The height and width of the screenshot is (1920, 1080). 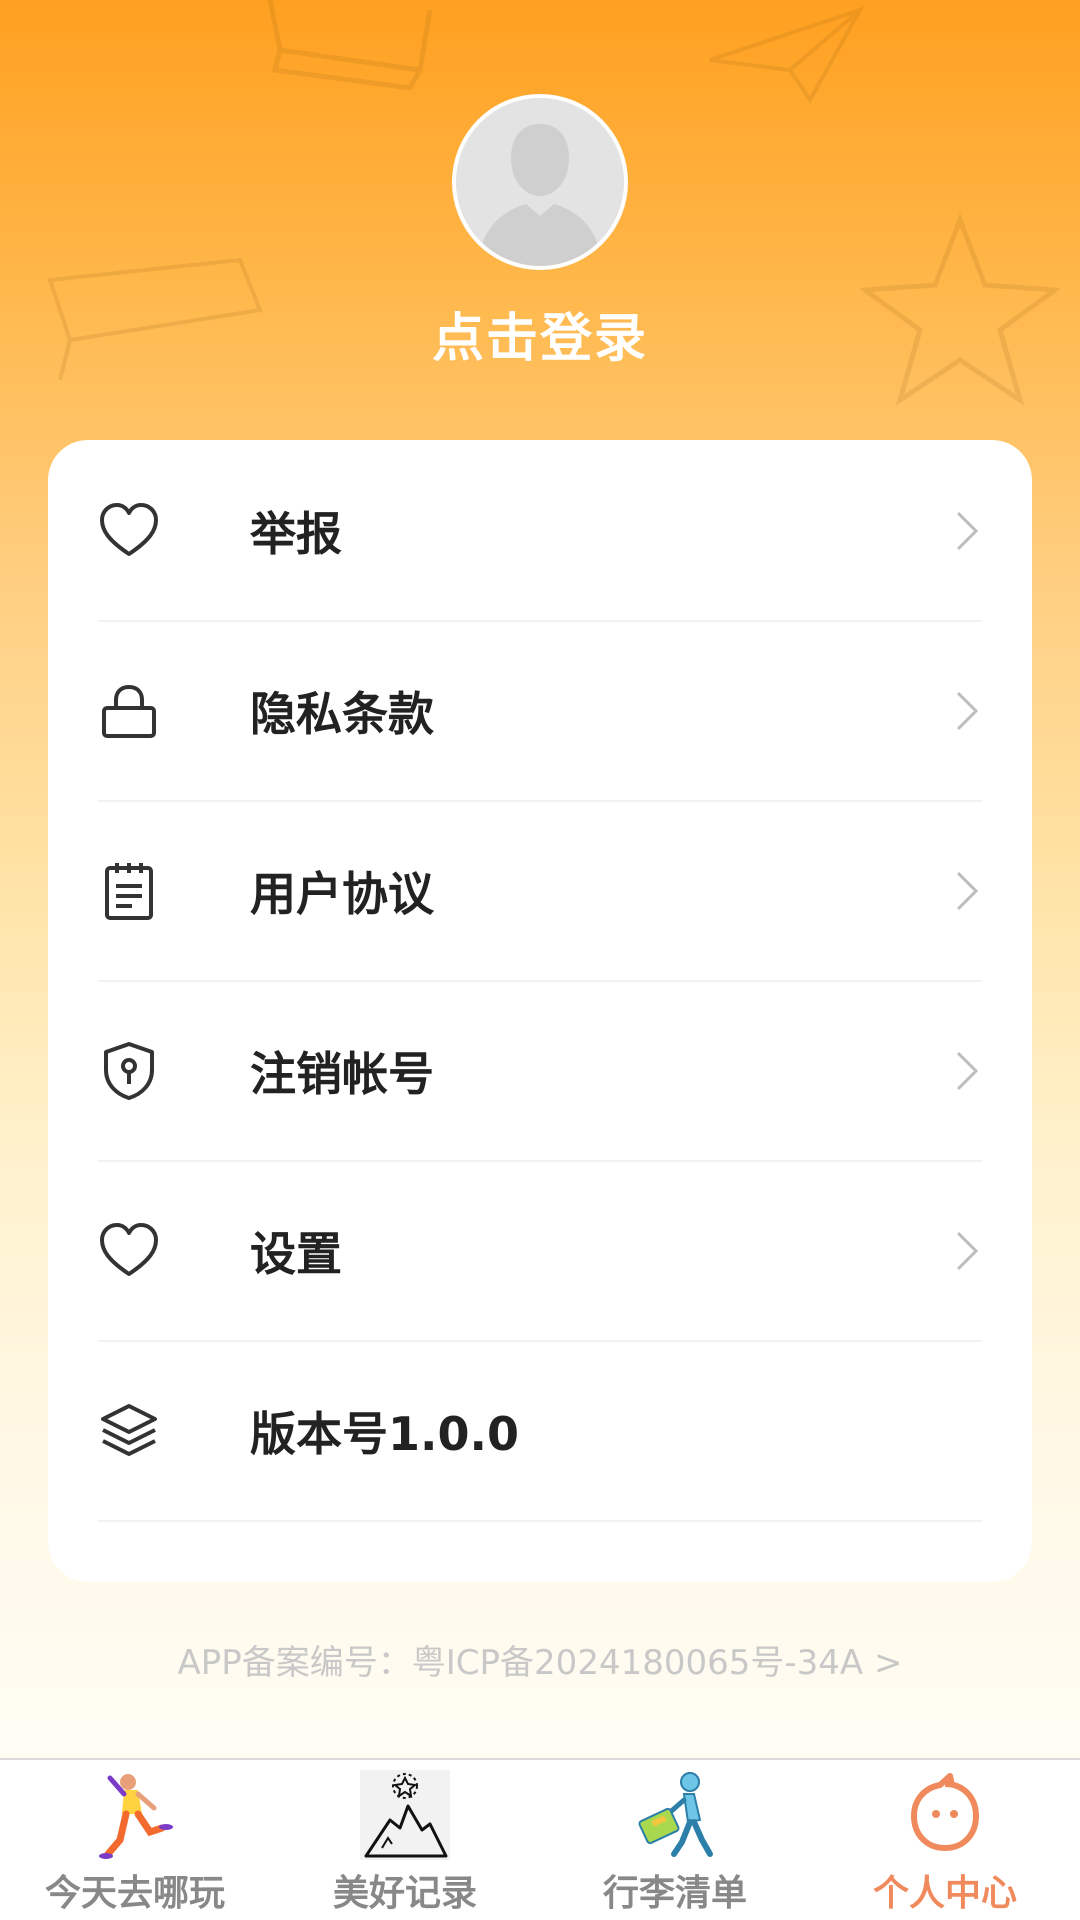 What do you see at coordinates (134, 1893) in the screenshot?
I see `tab-label: 今天去哪玩` at bounding box center [134, 1893].